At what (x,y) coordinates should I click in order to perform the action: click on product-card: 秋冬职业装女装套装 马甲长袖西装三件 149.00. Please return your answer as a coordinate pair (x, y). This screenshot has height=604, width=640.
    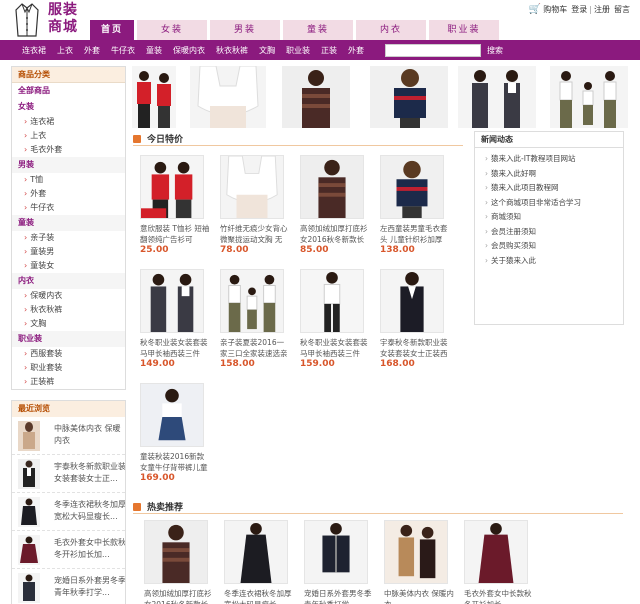
    Looking at the image, I should click on (176, 319).